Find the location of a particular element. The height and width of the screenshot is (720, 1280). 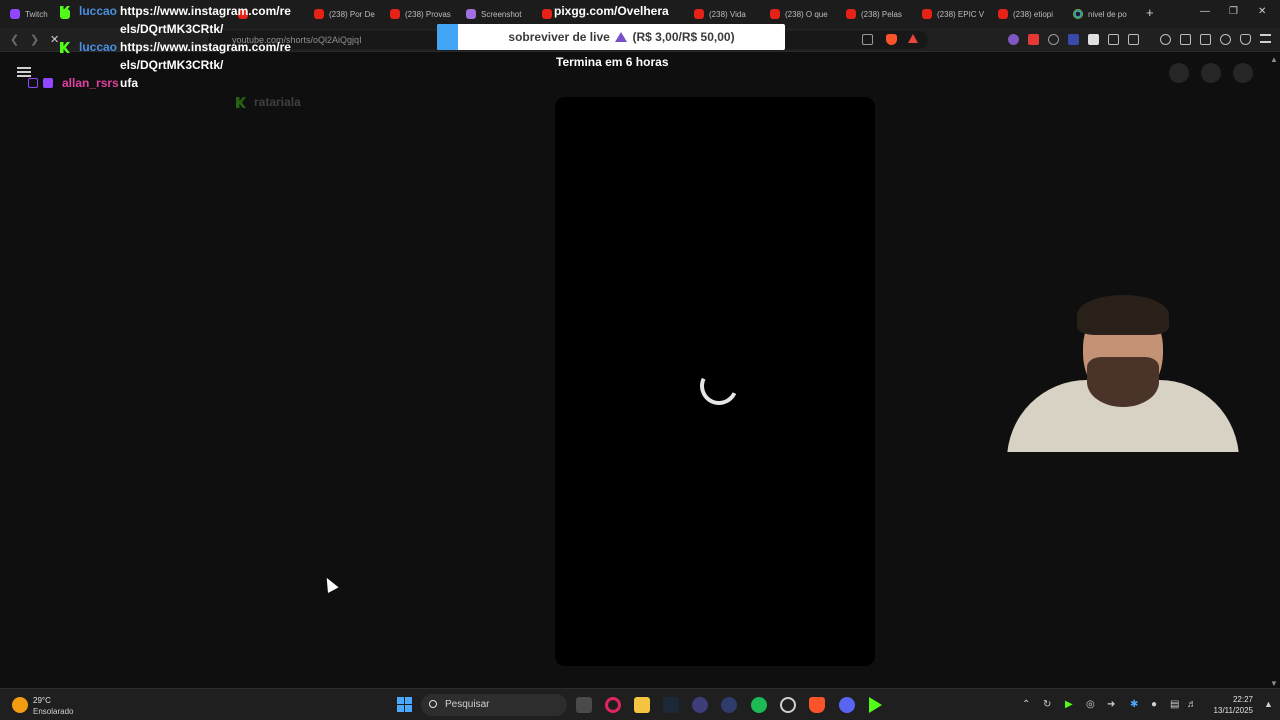

tray-app-icon: ◎ is located at coordinates (1090, 704).